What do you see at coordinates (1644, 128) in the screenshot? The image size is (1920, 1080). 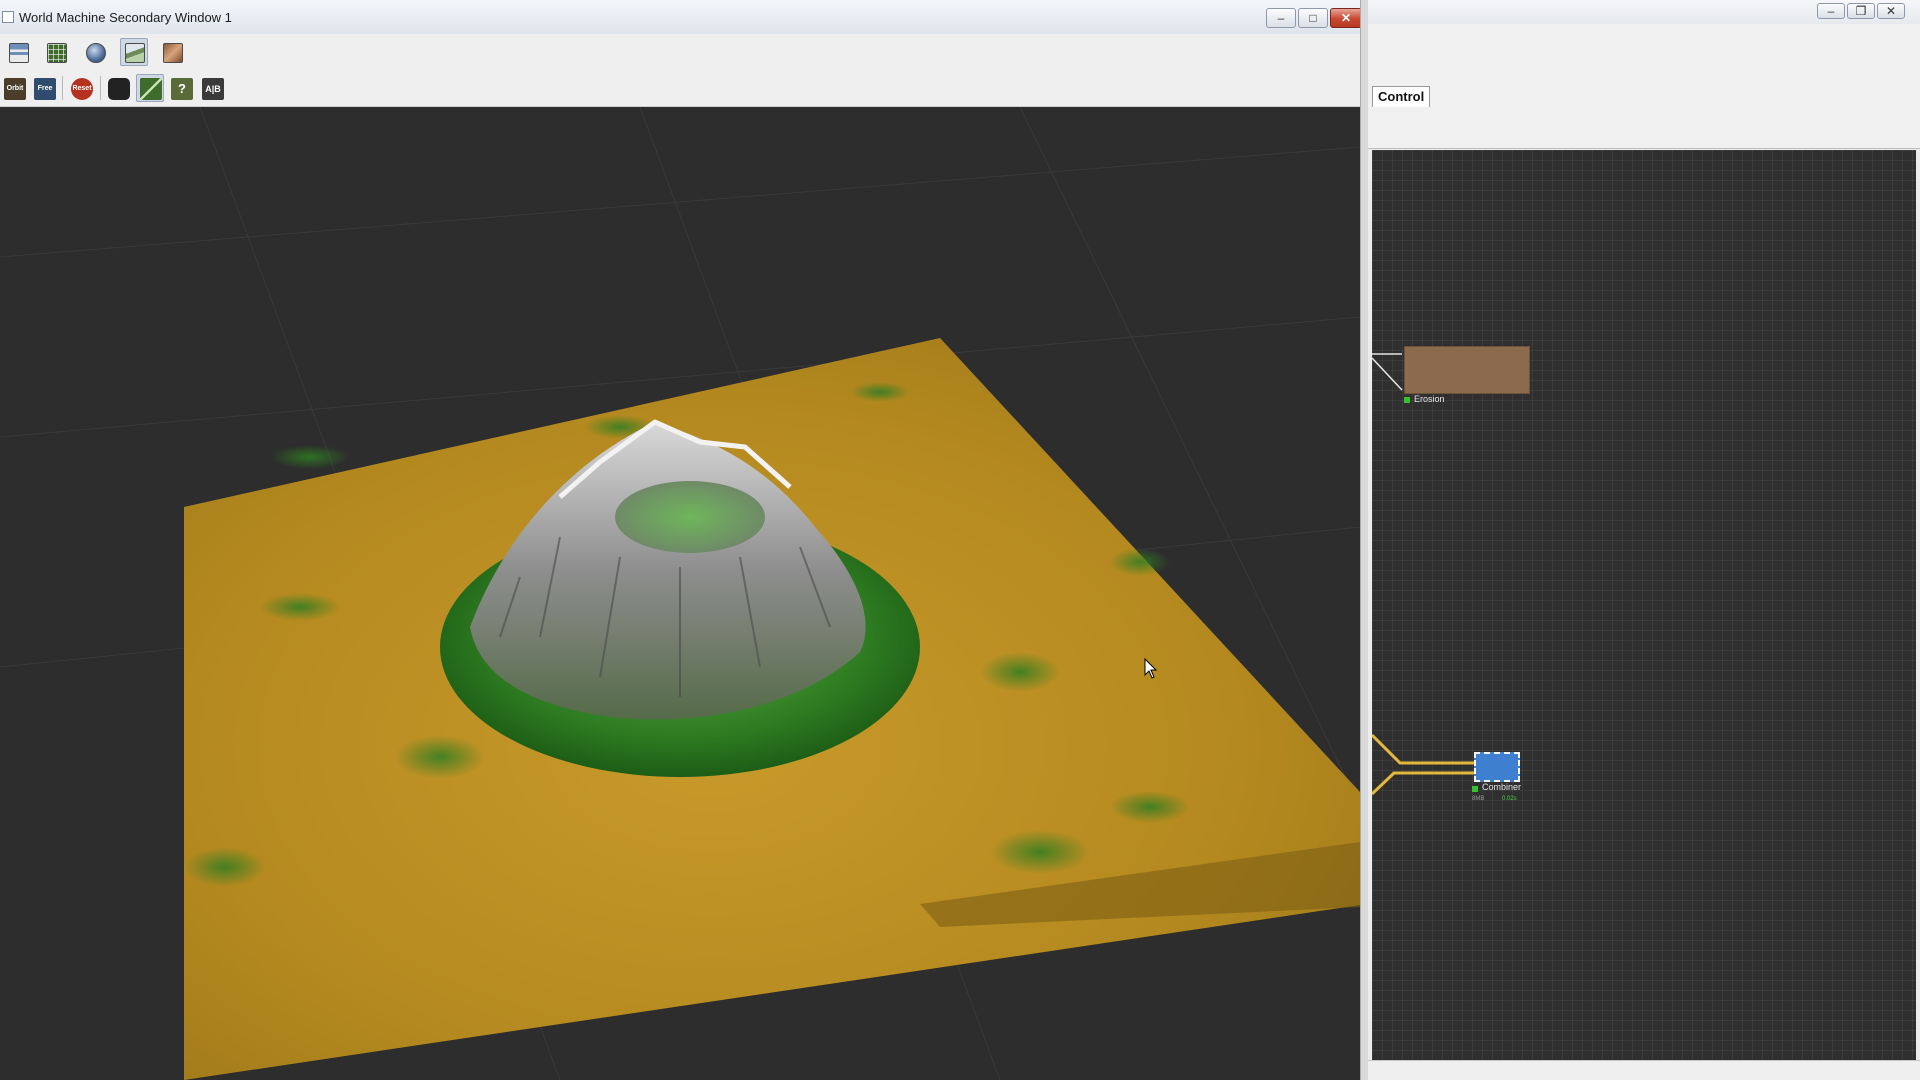 I see `ribbon-panel` at bounding box center [1644, 128].